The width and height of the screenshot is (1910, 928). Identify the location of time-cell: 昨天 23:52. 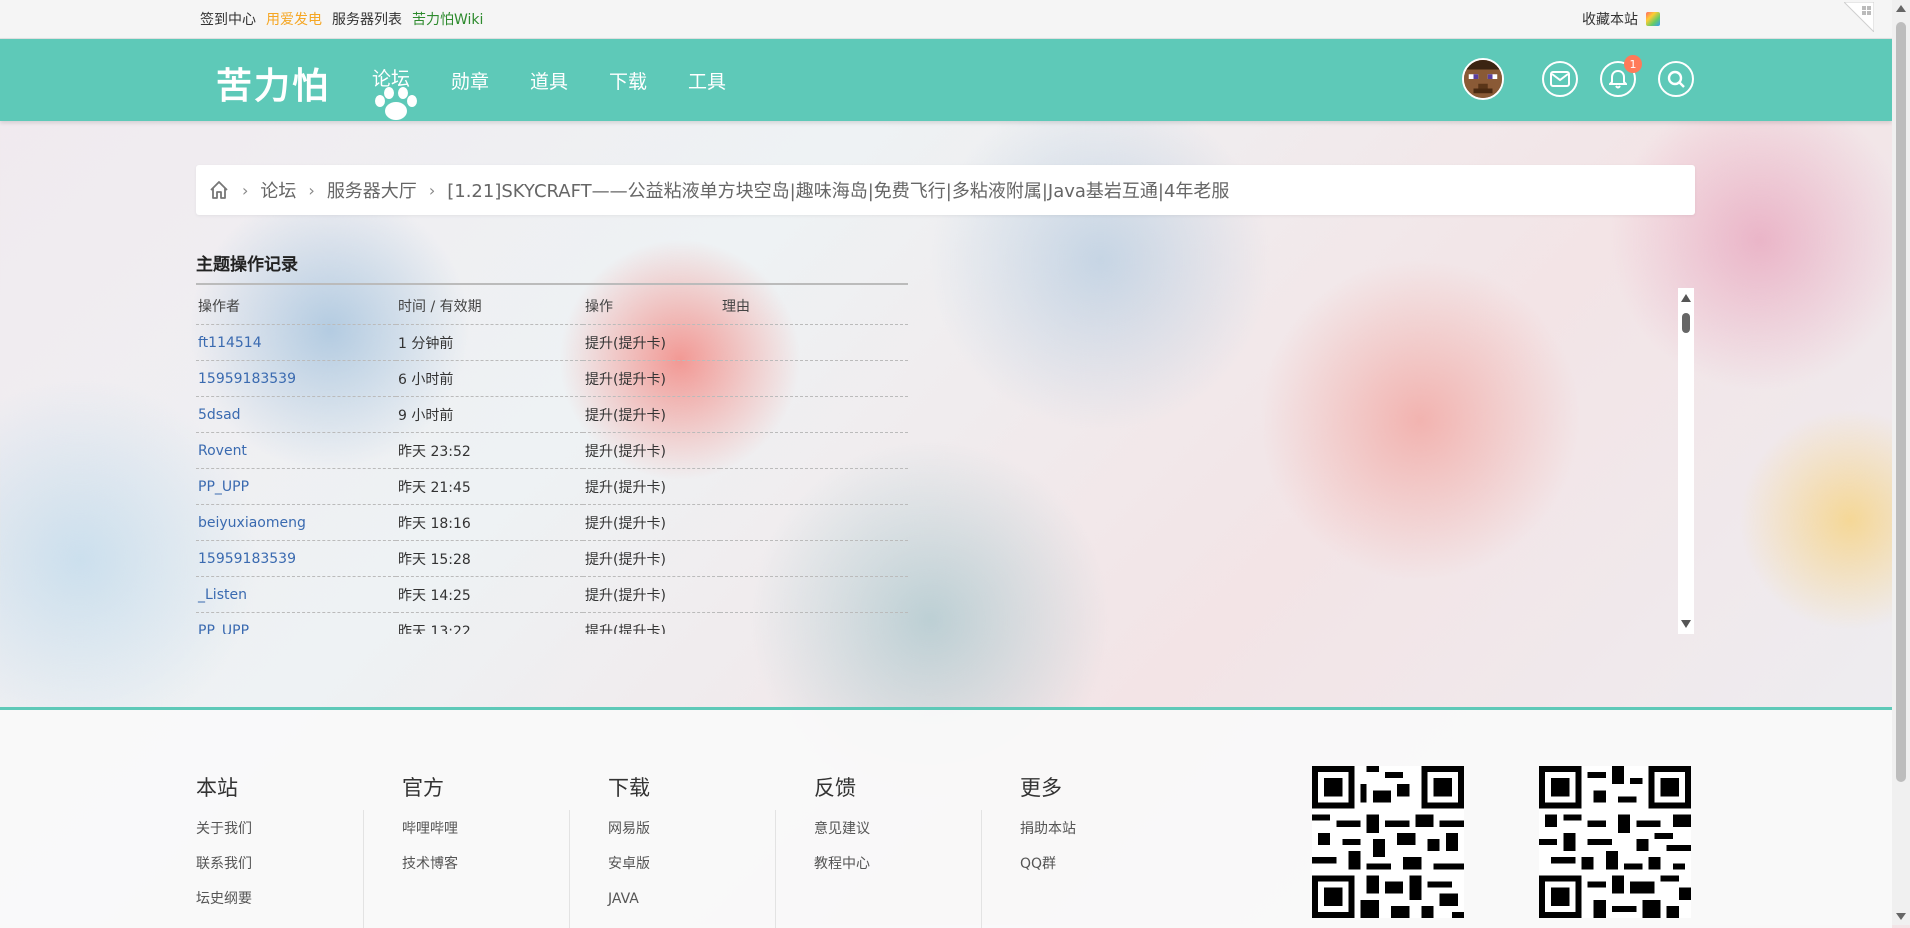
(489, 450).